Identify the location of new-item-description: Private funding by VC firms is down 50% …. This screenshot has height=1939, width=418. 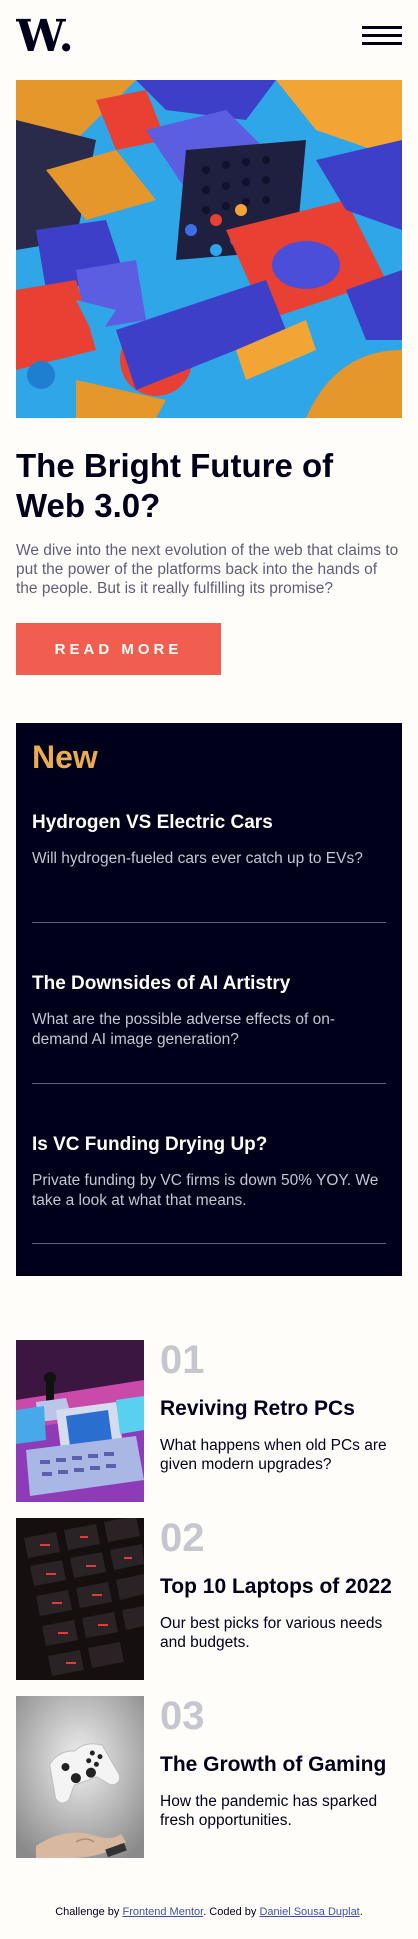
(205, 1190).